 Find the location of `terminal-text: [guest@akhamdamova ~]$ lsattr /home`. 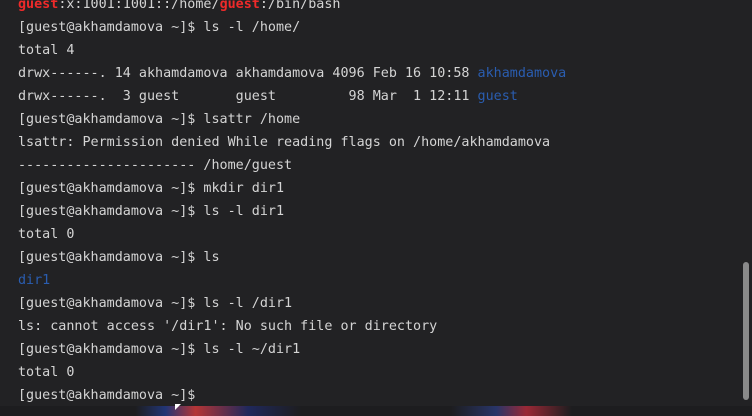

terminal-text: [guest@akhamdamova ~]$ lsattr /home is located at coordinates (159, 119).